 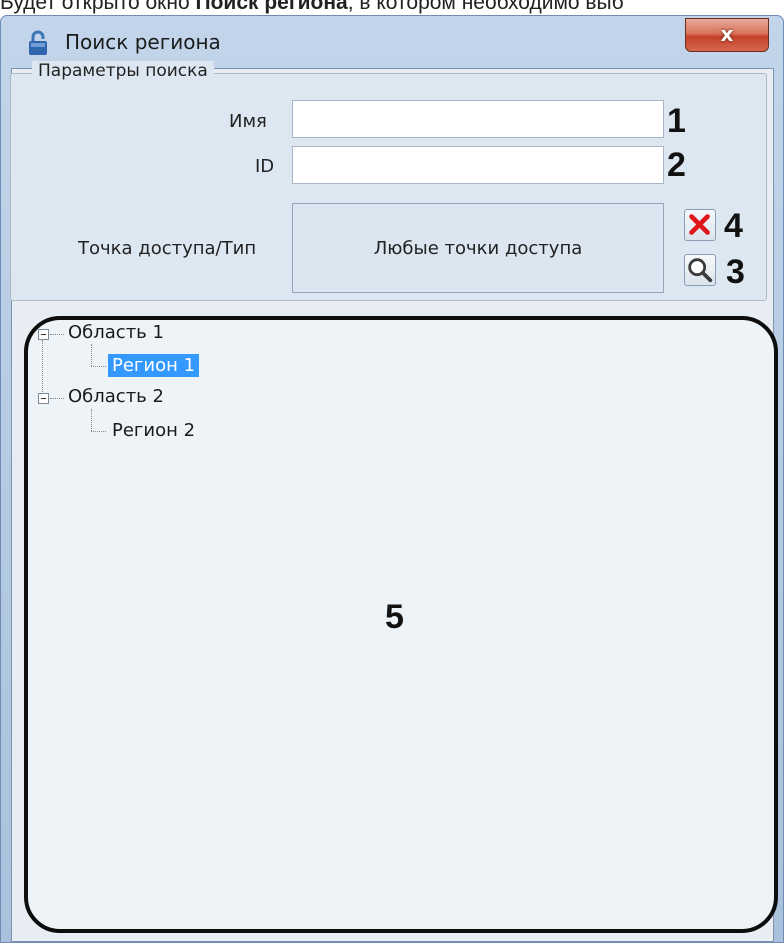 I want to click on window-title: Поиск региона, so click(x=143, y=42).